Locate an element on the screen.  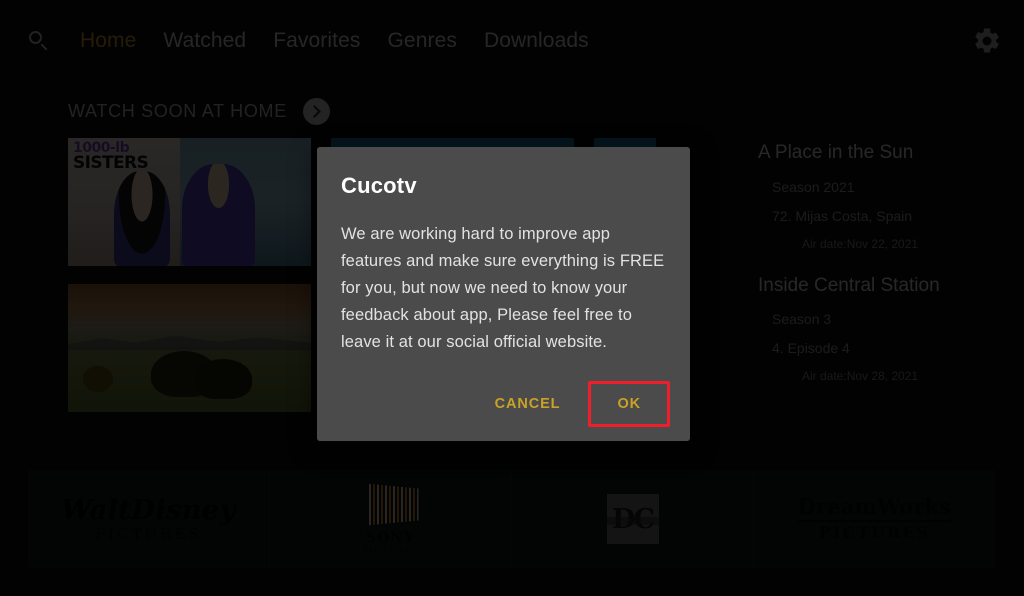
cancel-button: CANCEL is located at coordinates (528, 404).